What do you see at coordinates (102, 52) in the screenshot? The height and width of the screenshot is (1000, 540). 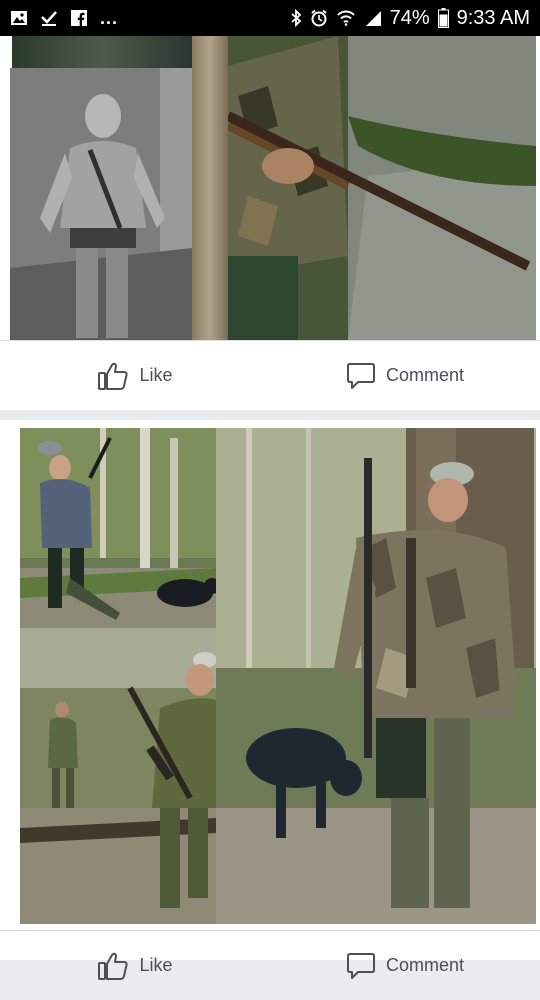 I see `post-photo-top-strip` at bounding box center [102, 52].